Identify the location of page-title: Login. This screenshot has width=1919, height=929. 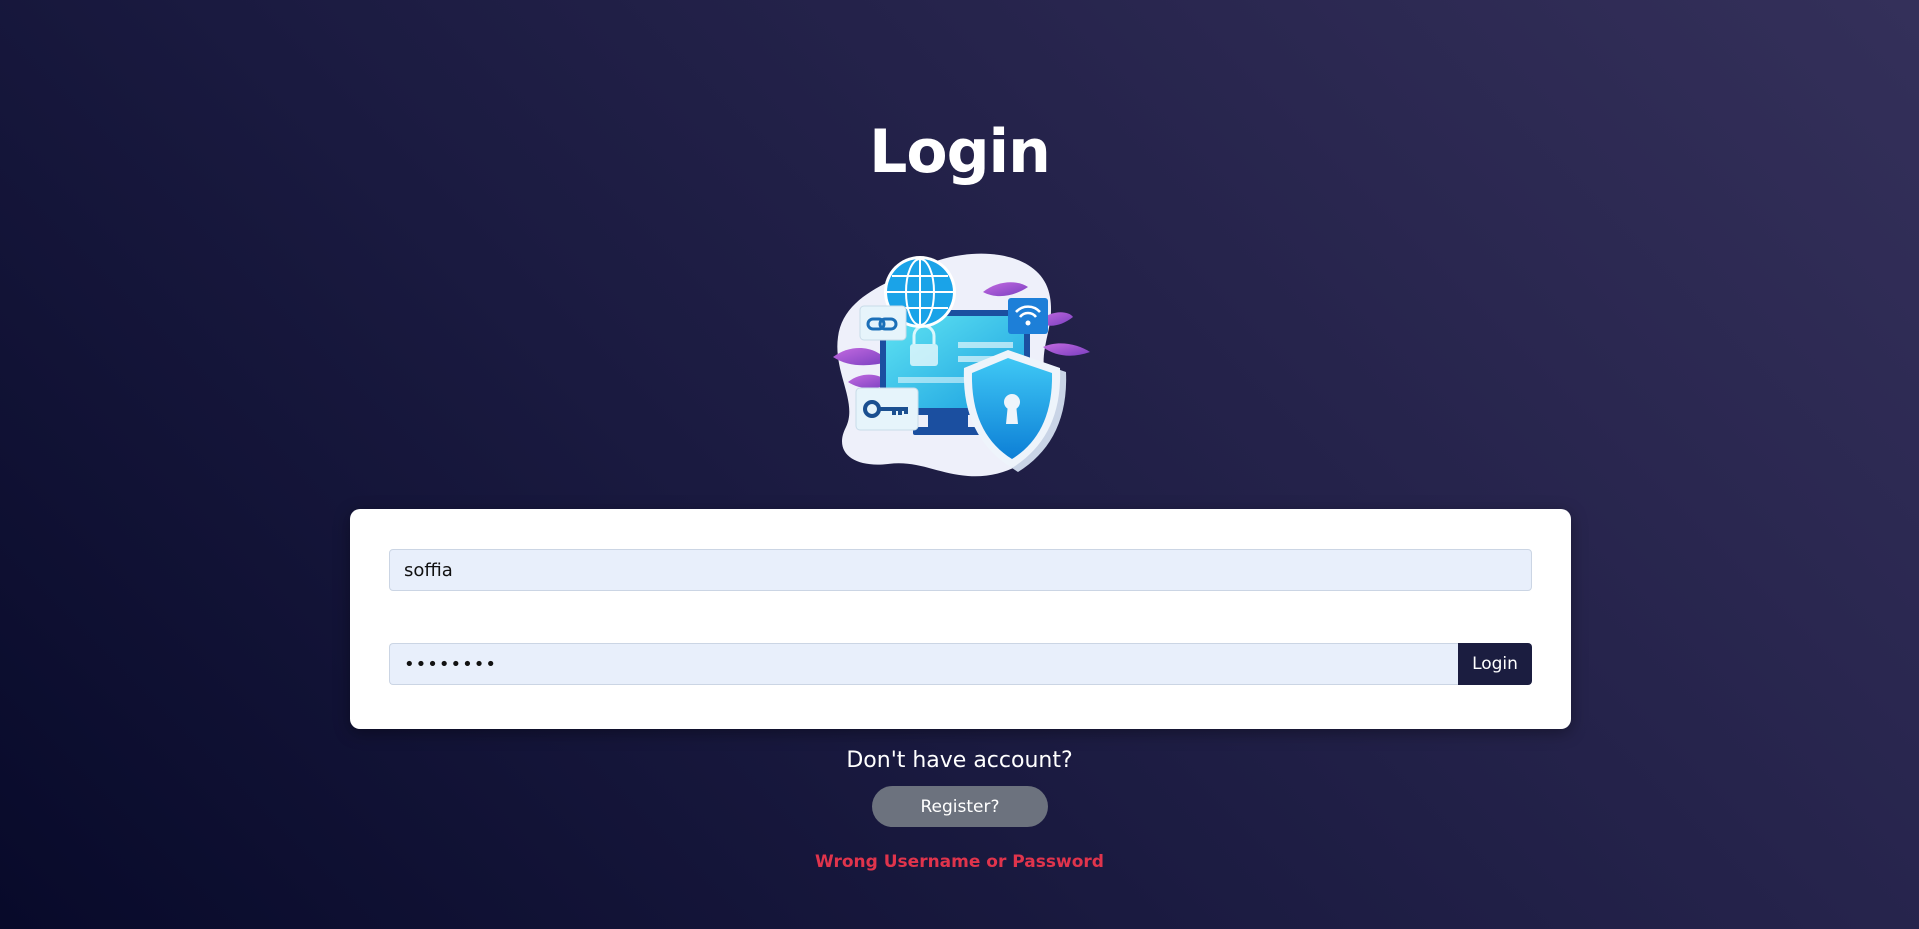
(960, 152).